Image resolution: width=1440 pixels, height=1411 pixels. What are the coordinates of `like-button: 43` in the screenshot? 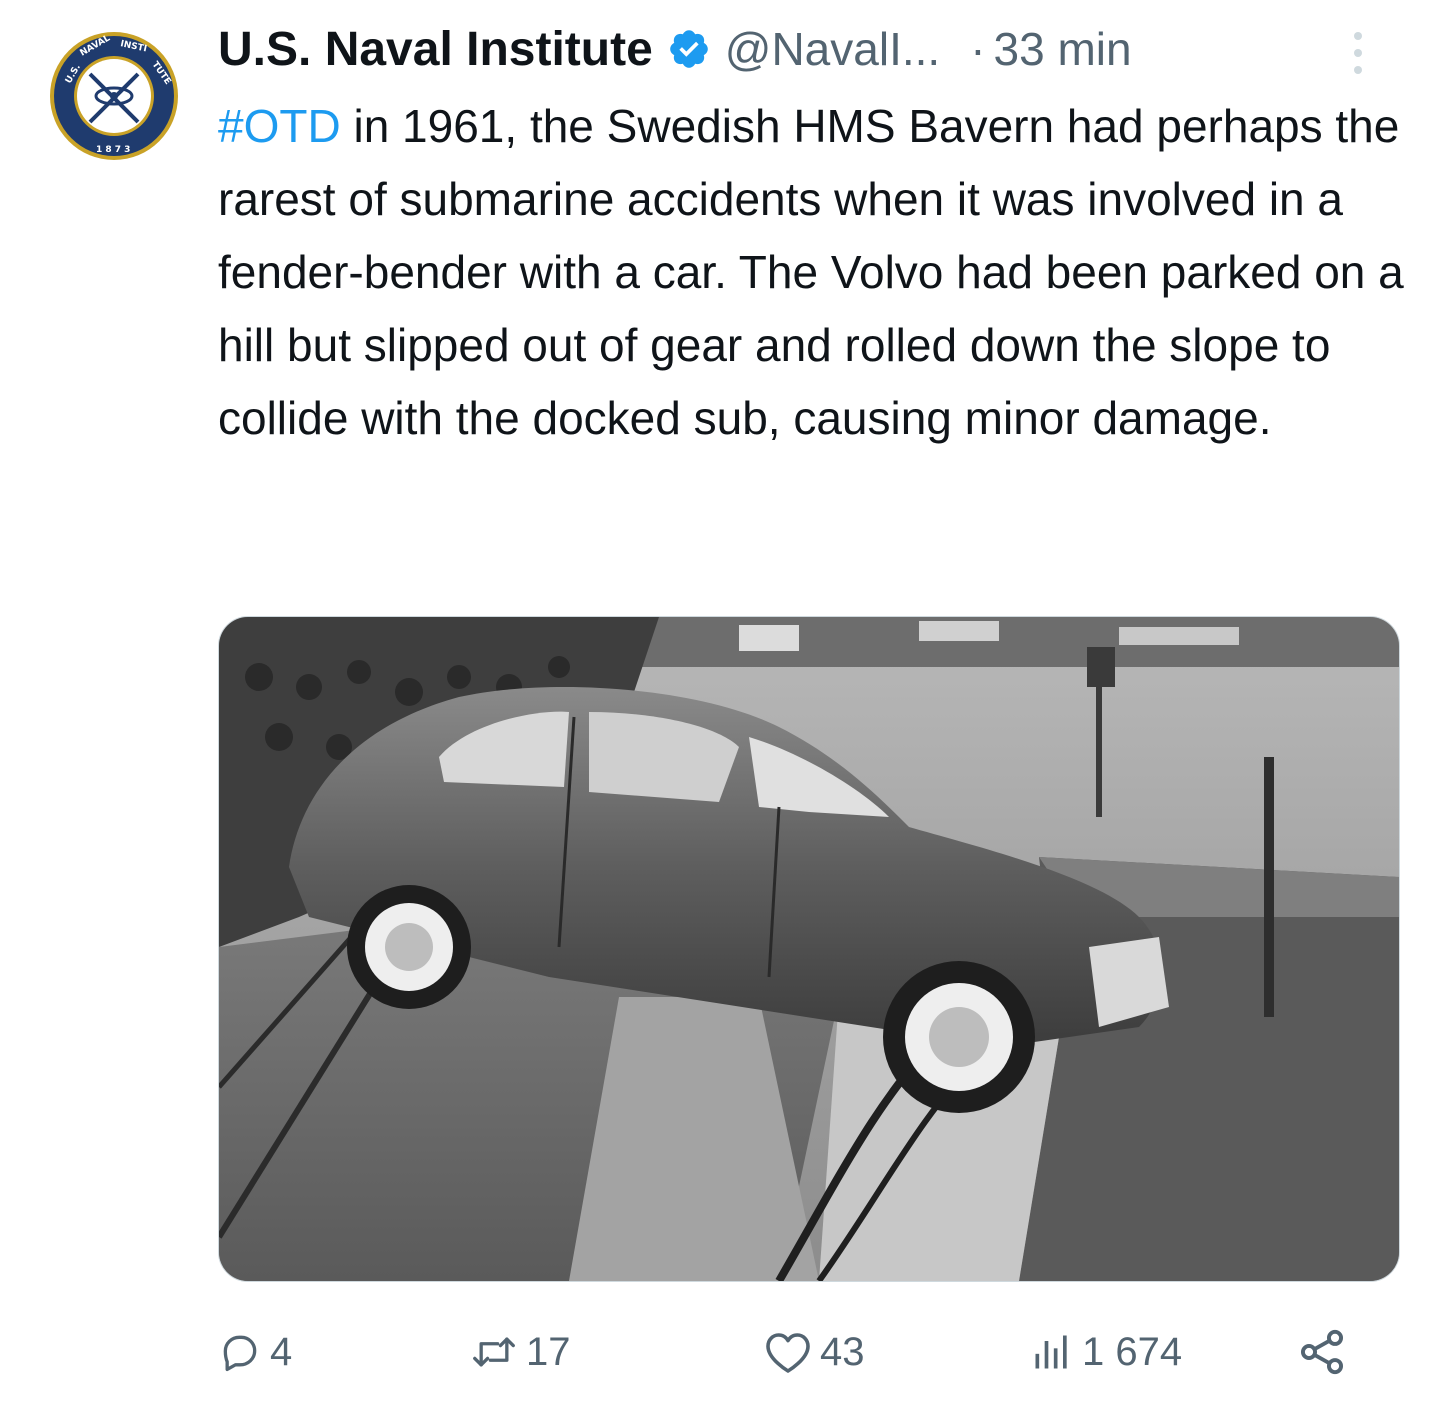 It's located at (814, 1352).